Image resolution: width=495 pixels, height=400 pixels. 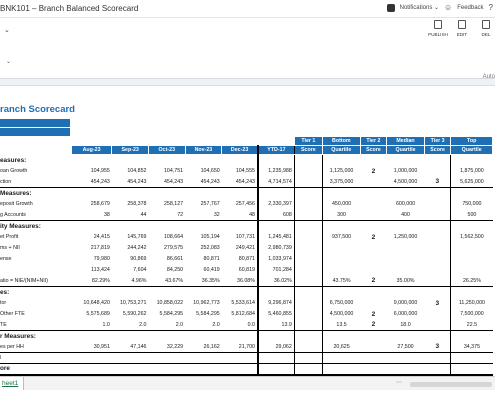 I want to click on top-quartile-cell: 34,375, so click(x=471, y=347).